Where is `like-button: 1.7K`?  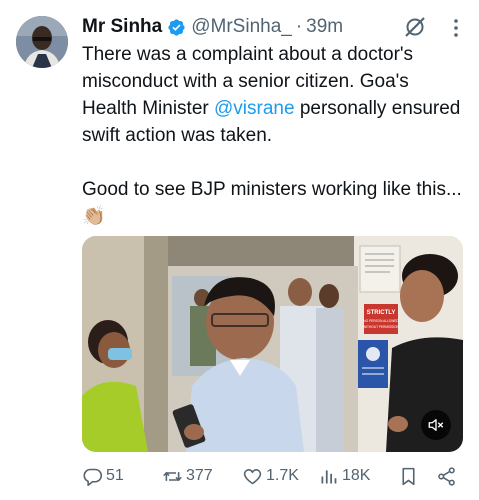 like-button: 1.7K is located at coordinates (270, 476).